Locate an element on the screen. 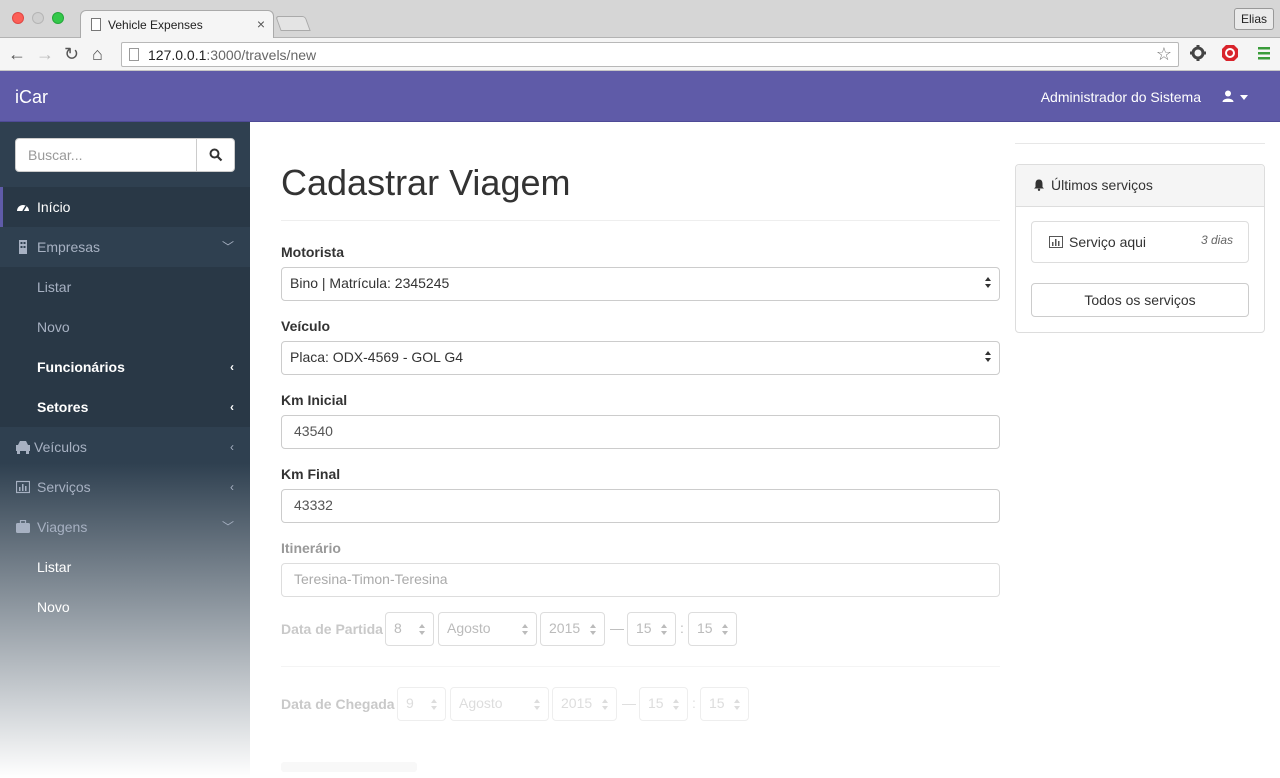  sidebar-item-funcionarios: Funcionários ‹ is located at coordinates (125, 367).